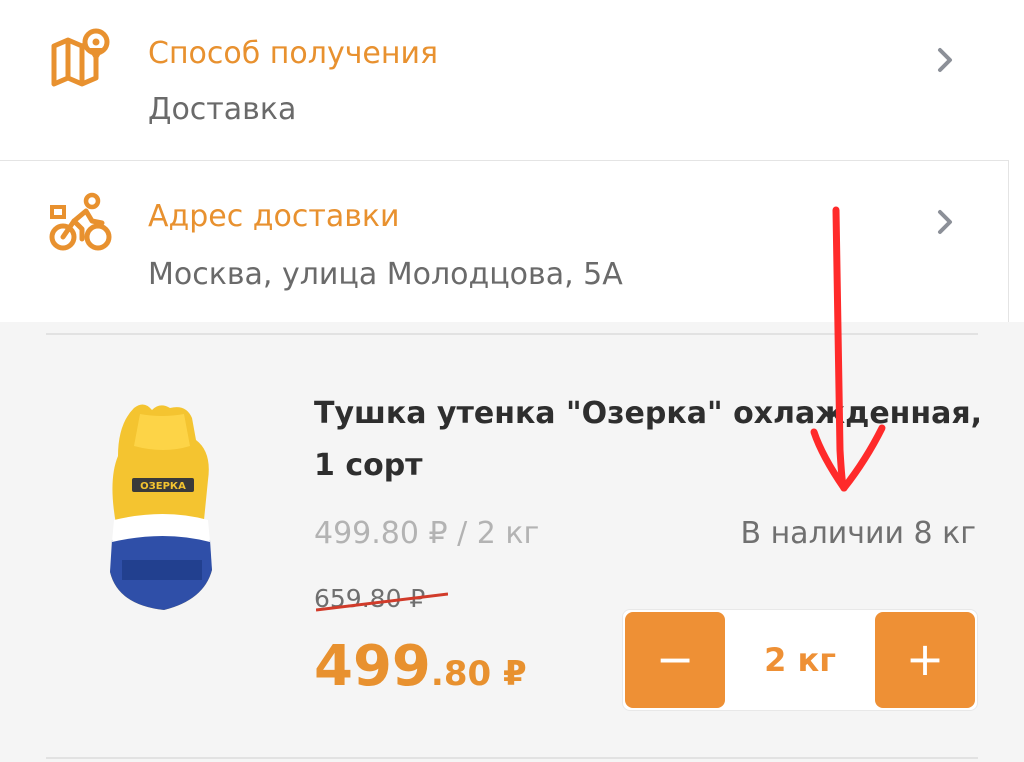  I want to click on package-brand-text: ОЗЕРКА, so click(163, 486).